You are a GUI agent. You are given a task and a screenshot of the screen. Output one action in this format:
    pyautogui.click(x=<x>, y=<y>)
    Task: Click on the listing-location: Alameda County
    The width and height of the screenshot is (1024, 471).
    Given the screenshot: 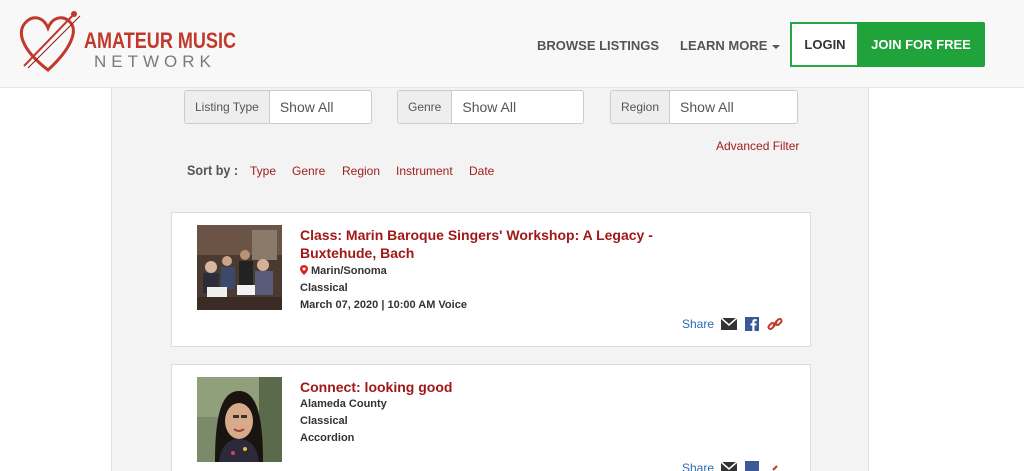 What is the action you would take?
    pyautogui.click(x=343, y=404)
    